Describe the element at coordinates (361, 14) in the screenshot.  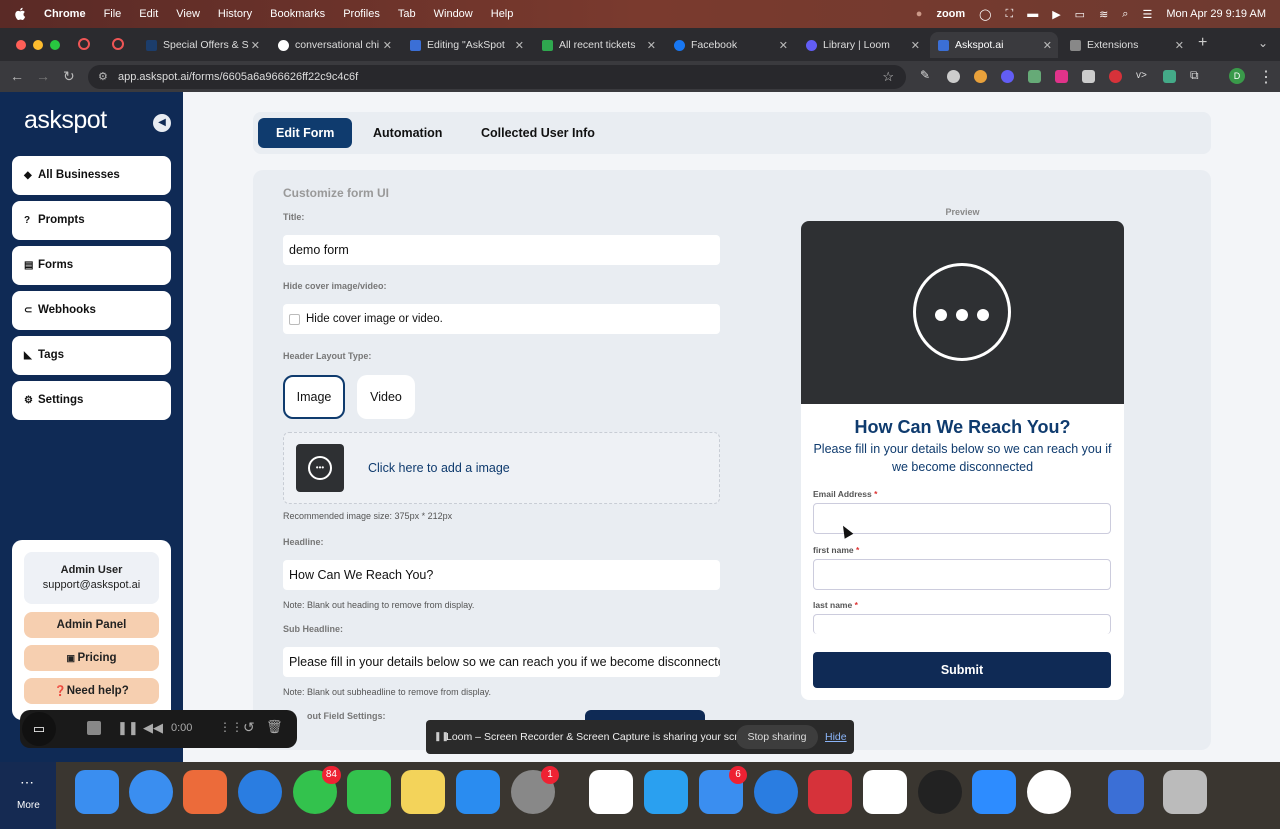
I see `menu-profiles: Profiles` at that location.